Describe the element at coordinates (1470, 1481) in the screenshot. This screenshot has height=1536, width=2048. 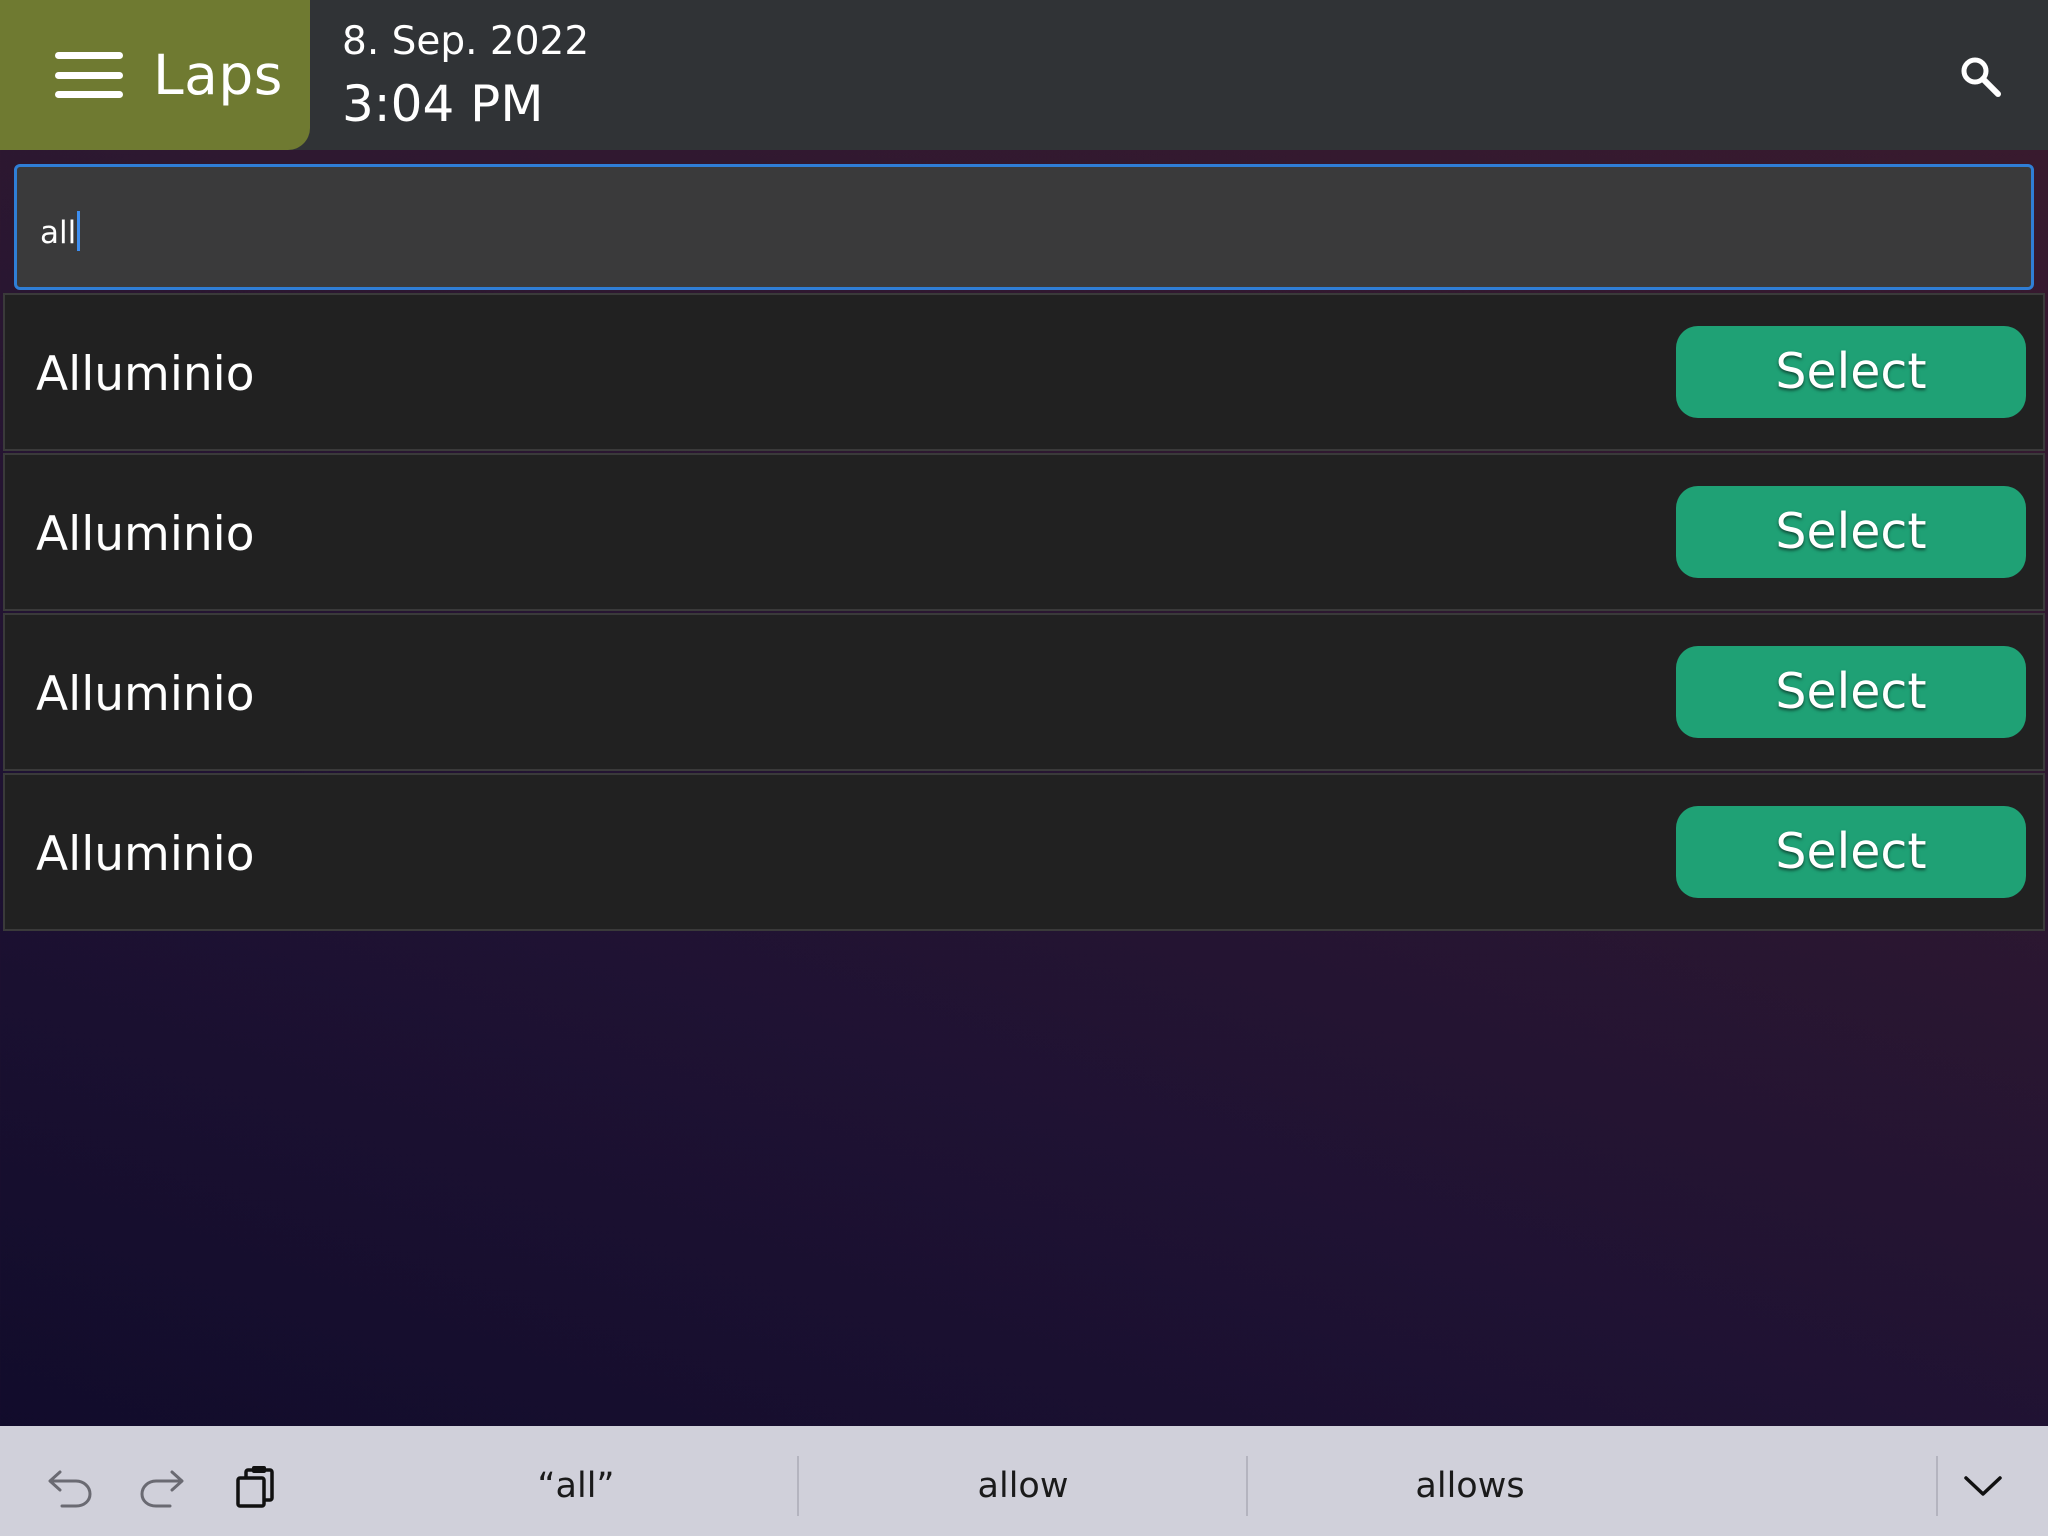
I see `suggestion-item: allows` at that location.